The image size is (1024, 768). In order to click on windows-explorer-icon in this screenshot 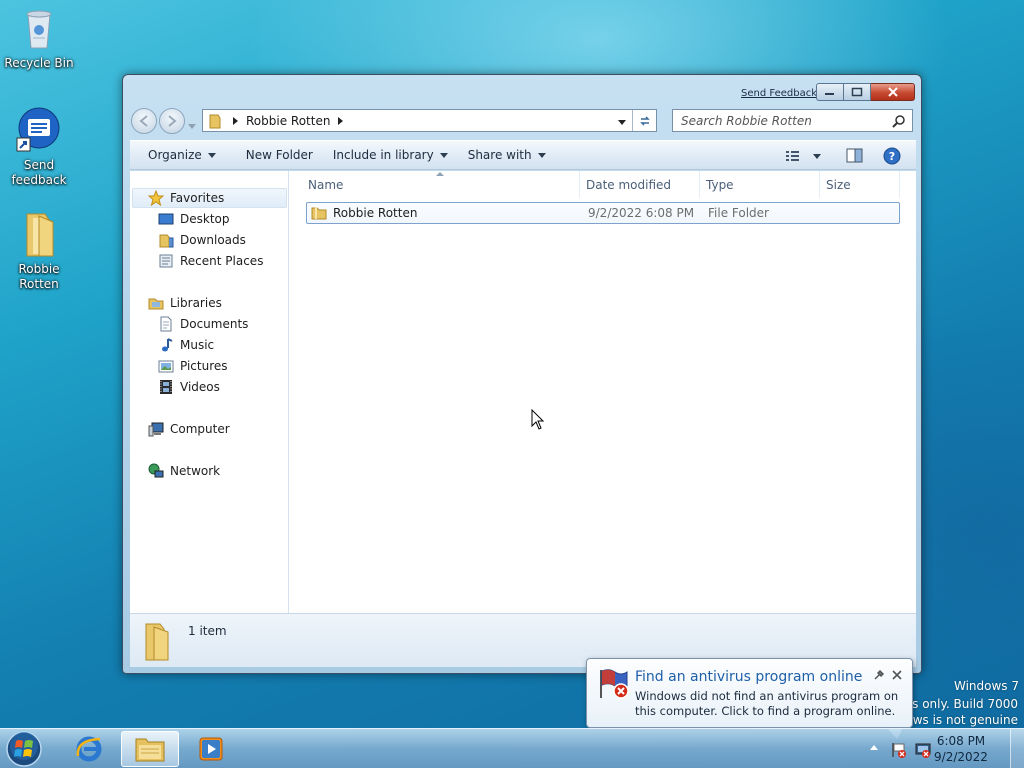, I will do `click(150, 750)`.